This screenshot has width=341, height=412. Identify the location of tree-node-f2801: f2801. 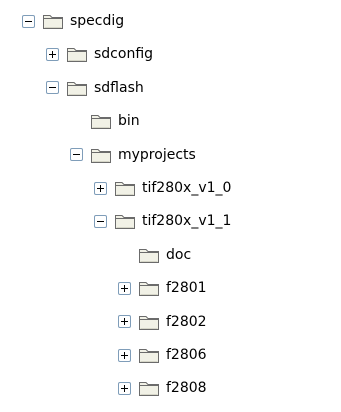
(162, 288).